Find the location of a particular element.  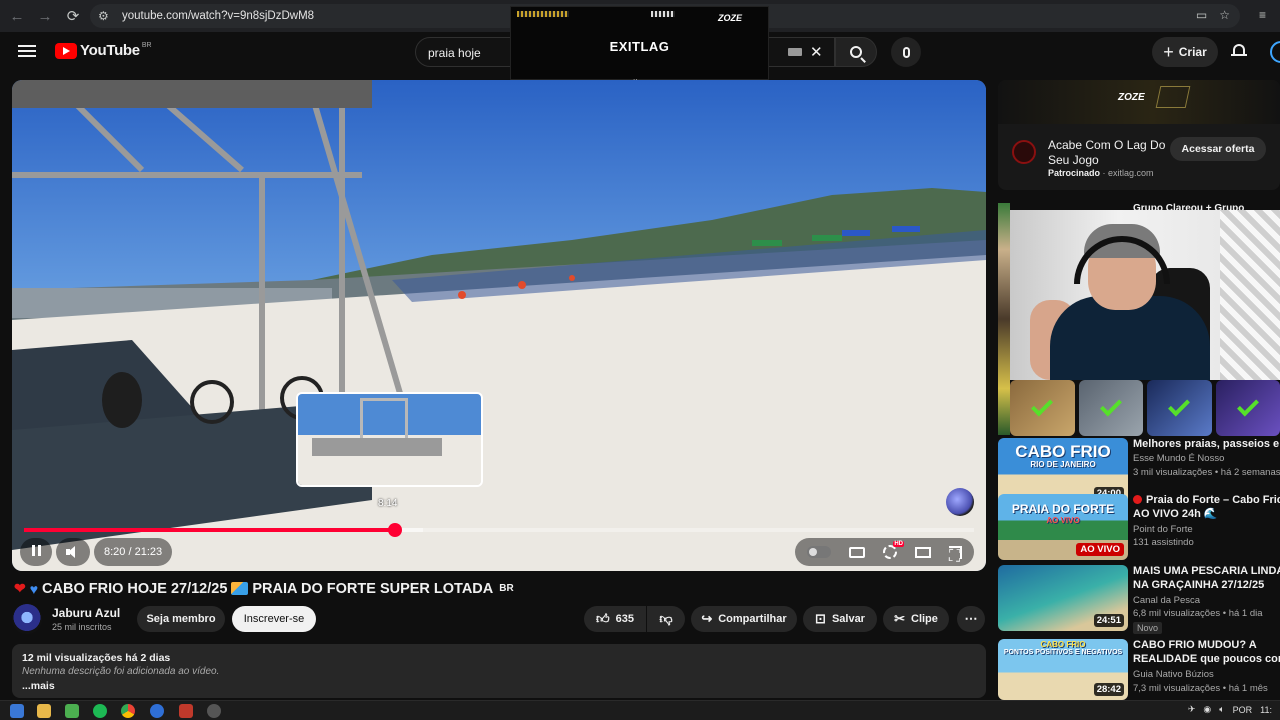

microphone-icon is located at coordinates (906, 52).